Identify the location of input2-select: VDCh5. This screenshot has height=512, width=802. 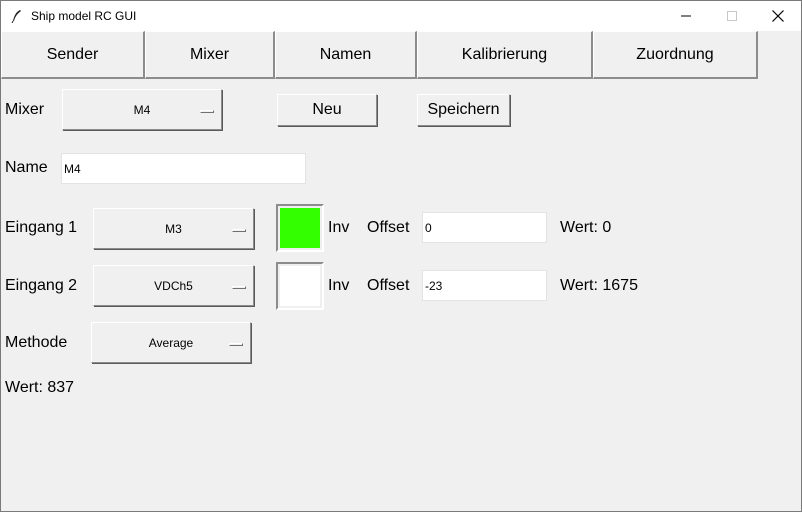
(173, 285).